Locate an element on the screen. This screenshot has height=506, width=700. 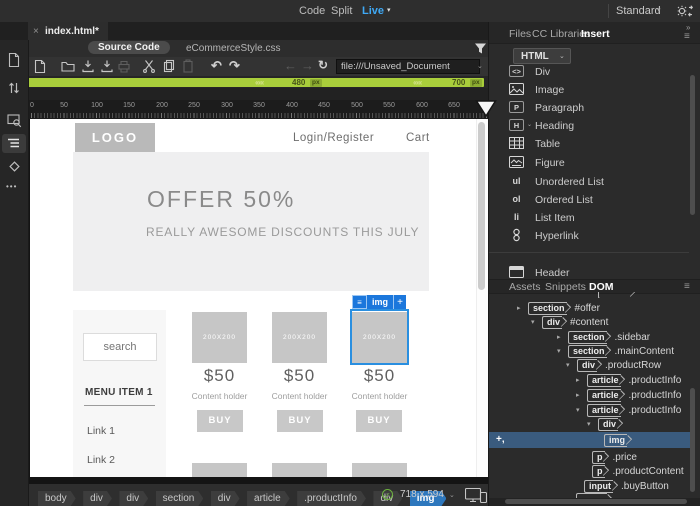
buy-button-3: BUY is located at coordinates (379, 421).